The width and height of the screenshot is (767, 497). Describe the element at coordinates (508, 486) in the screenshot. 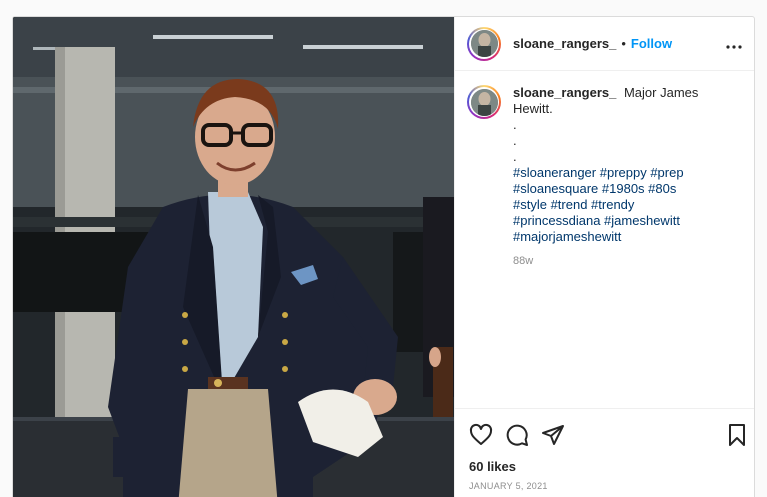

I see `post-date: JANUARY 5, 2021` at that location.